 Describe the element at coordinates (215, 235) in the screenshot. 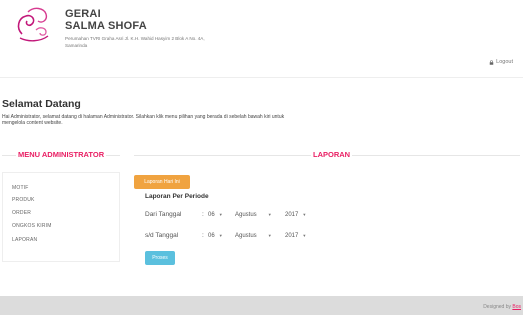

I see `to-day-select: 06 ▼` at that location.